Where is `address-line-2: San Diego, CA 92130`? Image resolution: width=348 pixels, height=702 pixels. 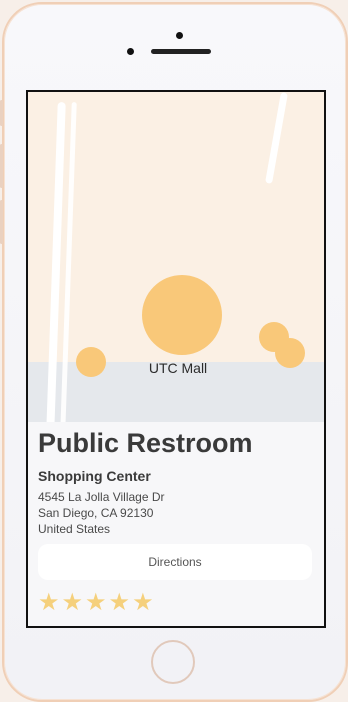 address-line-2: San Diego, CA 92130 is located at coordinates (96, 513).